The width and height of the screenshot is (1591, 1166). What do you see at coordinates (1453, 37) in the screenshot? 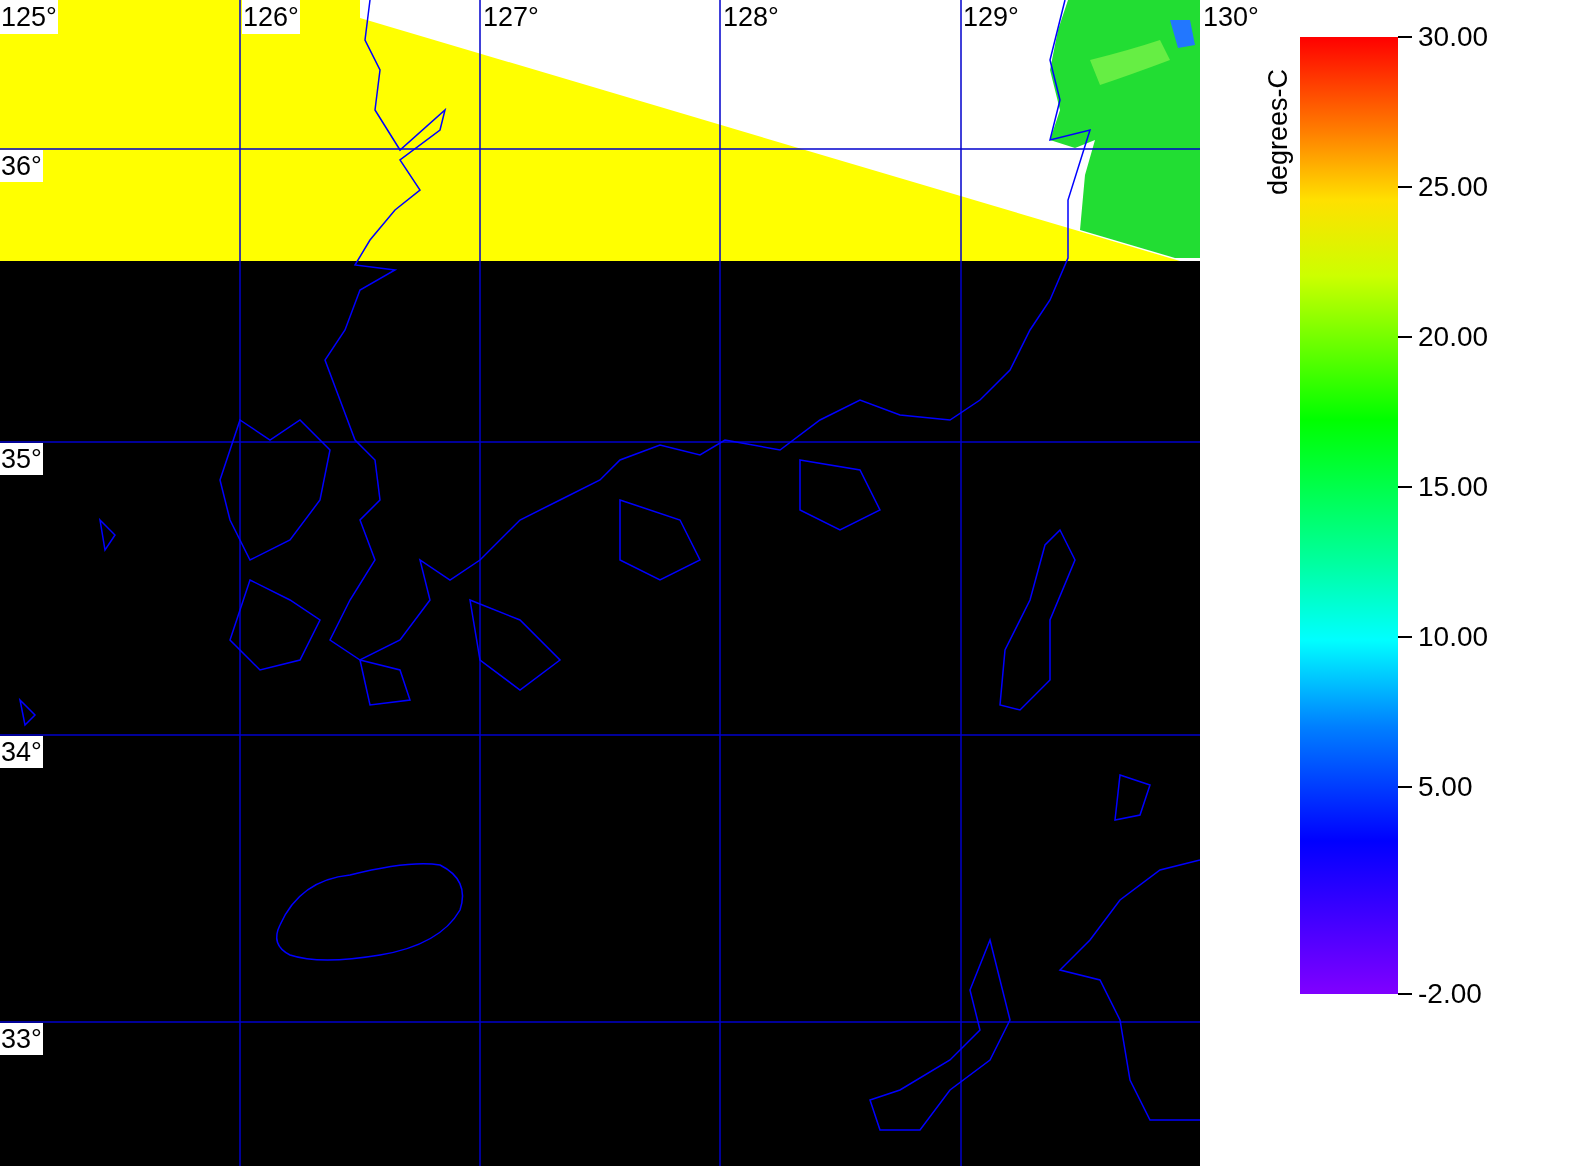
I see `colorbar-tick-label: 30.00` at bounding box center [1453, 37].